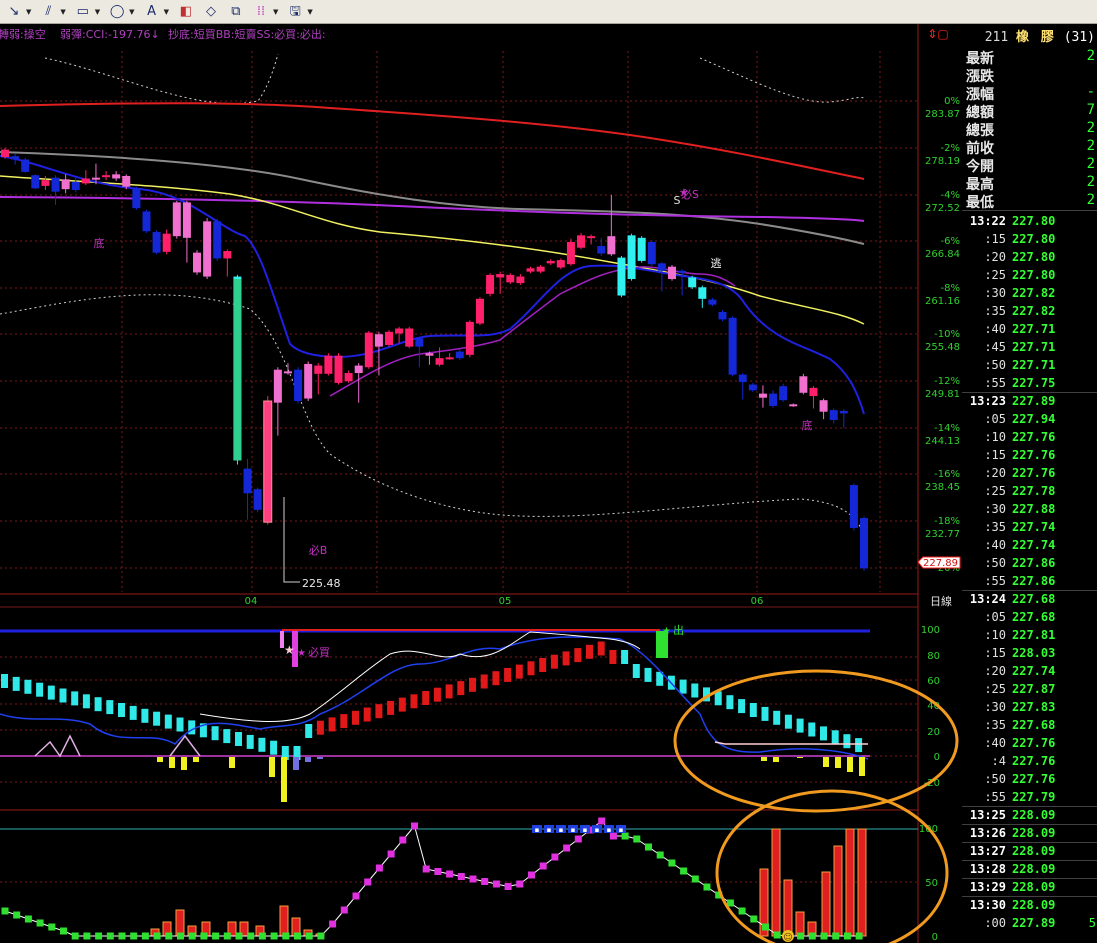 This screenshot has height=943, width=1097. What do you see at coordinates (1034, 689) in the screenshot?
I see `tick-price: 227.87` at bounding box center [1034, 689].